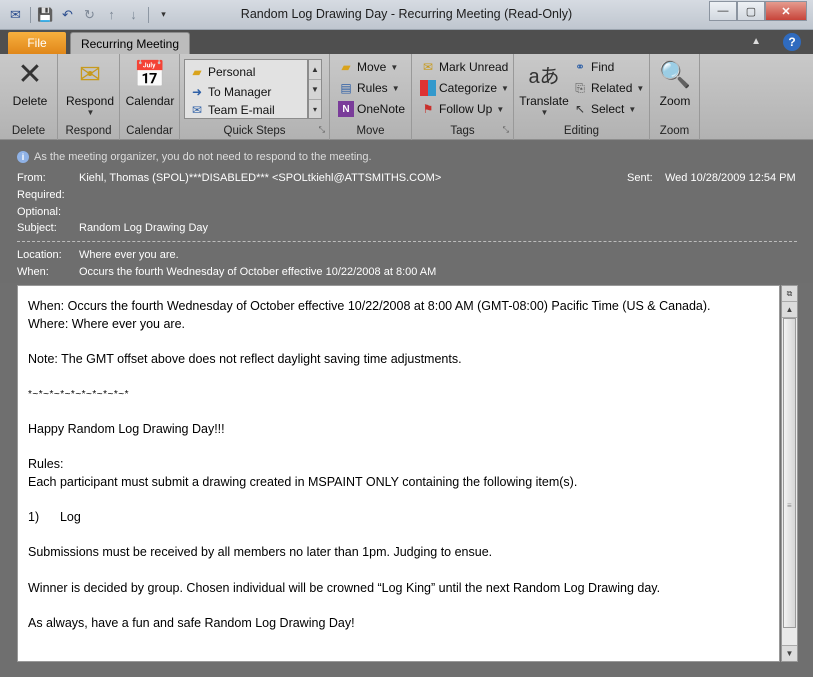 This screenshot has width=813, height=677. I want to click on group-respond: ✉ Respond ▼ Respond, so click(89, 97).